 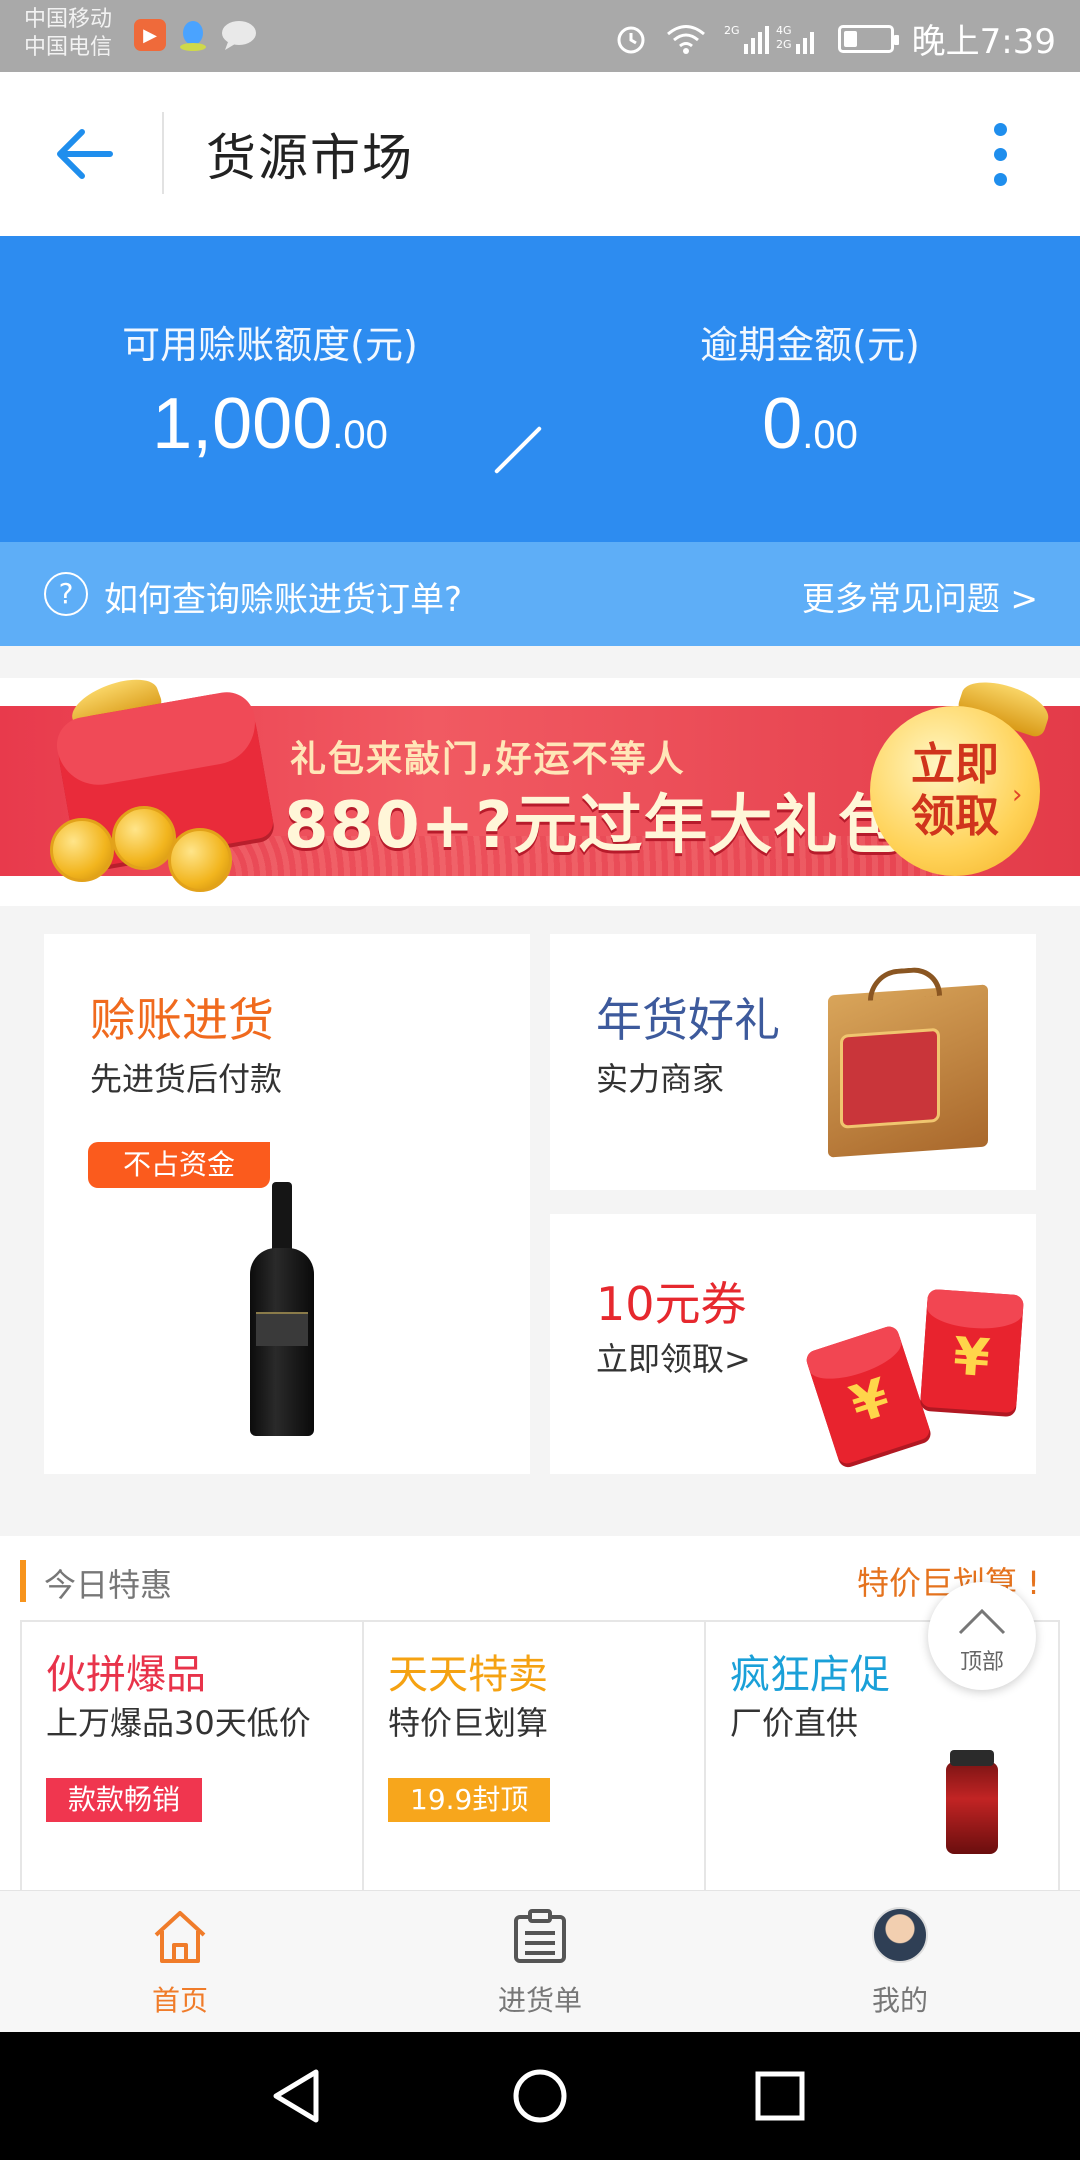 What do you see at coordinates (150, 35) in the screenshot?
I see `video-app-icon: ▶` at bounding box center [150, 35].